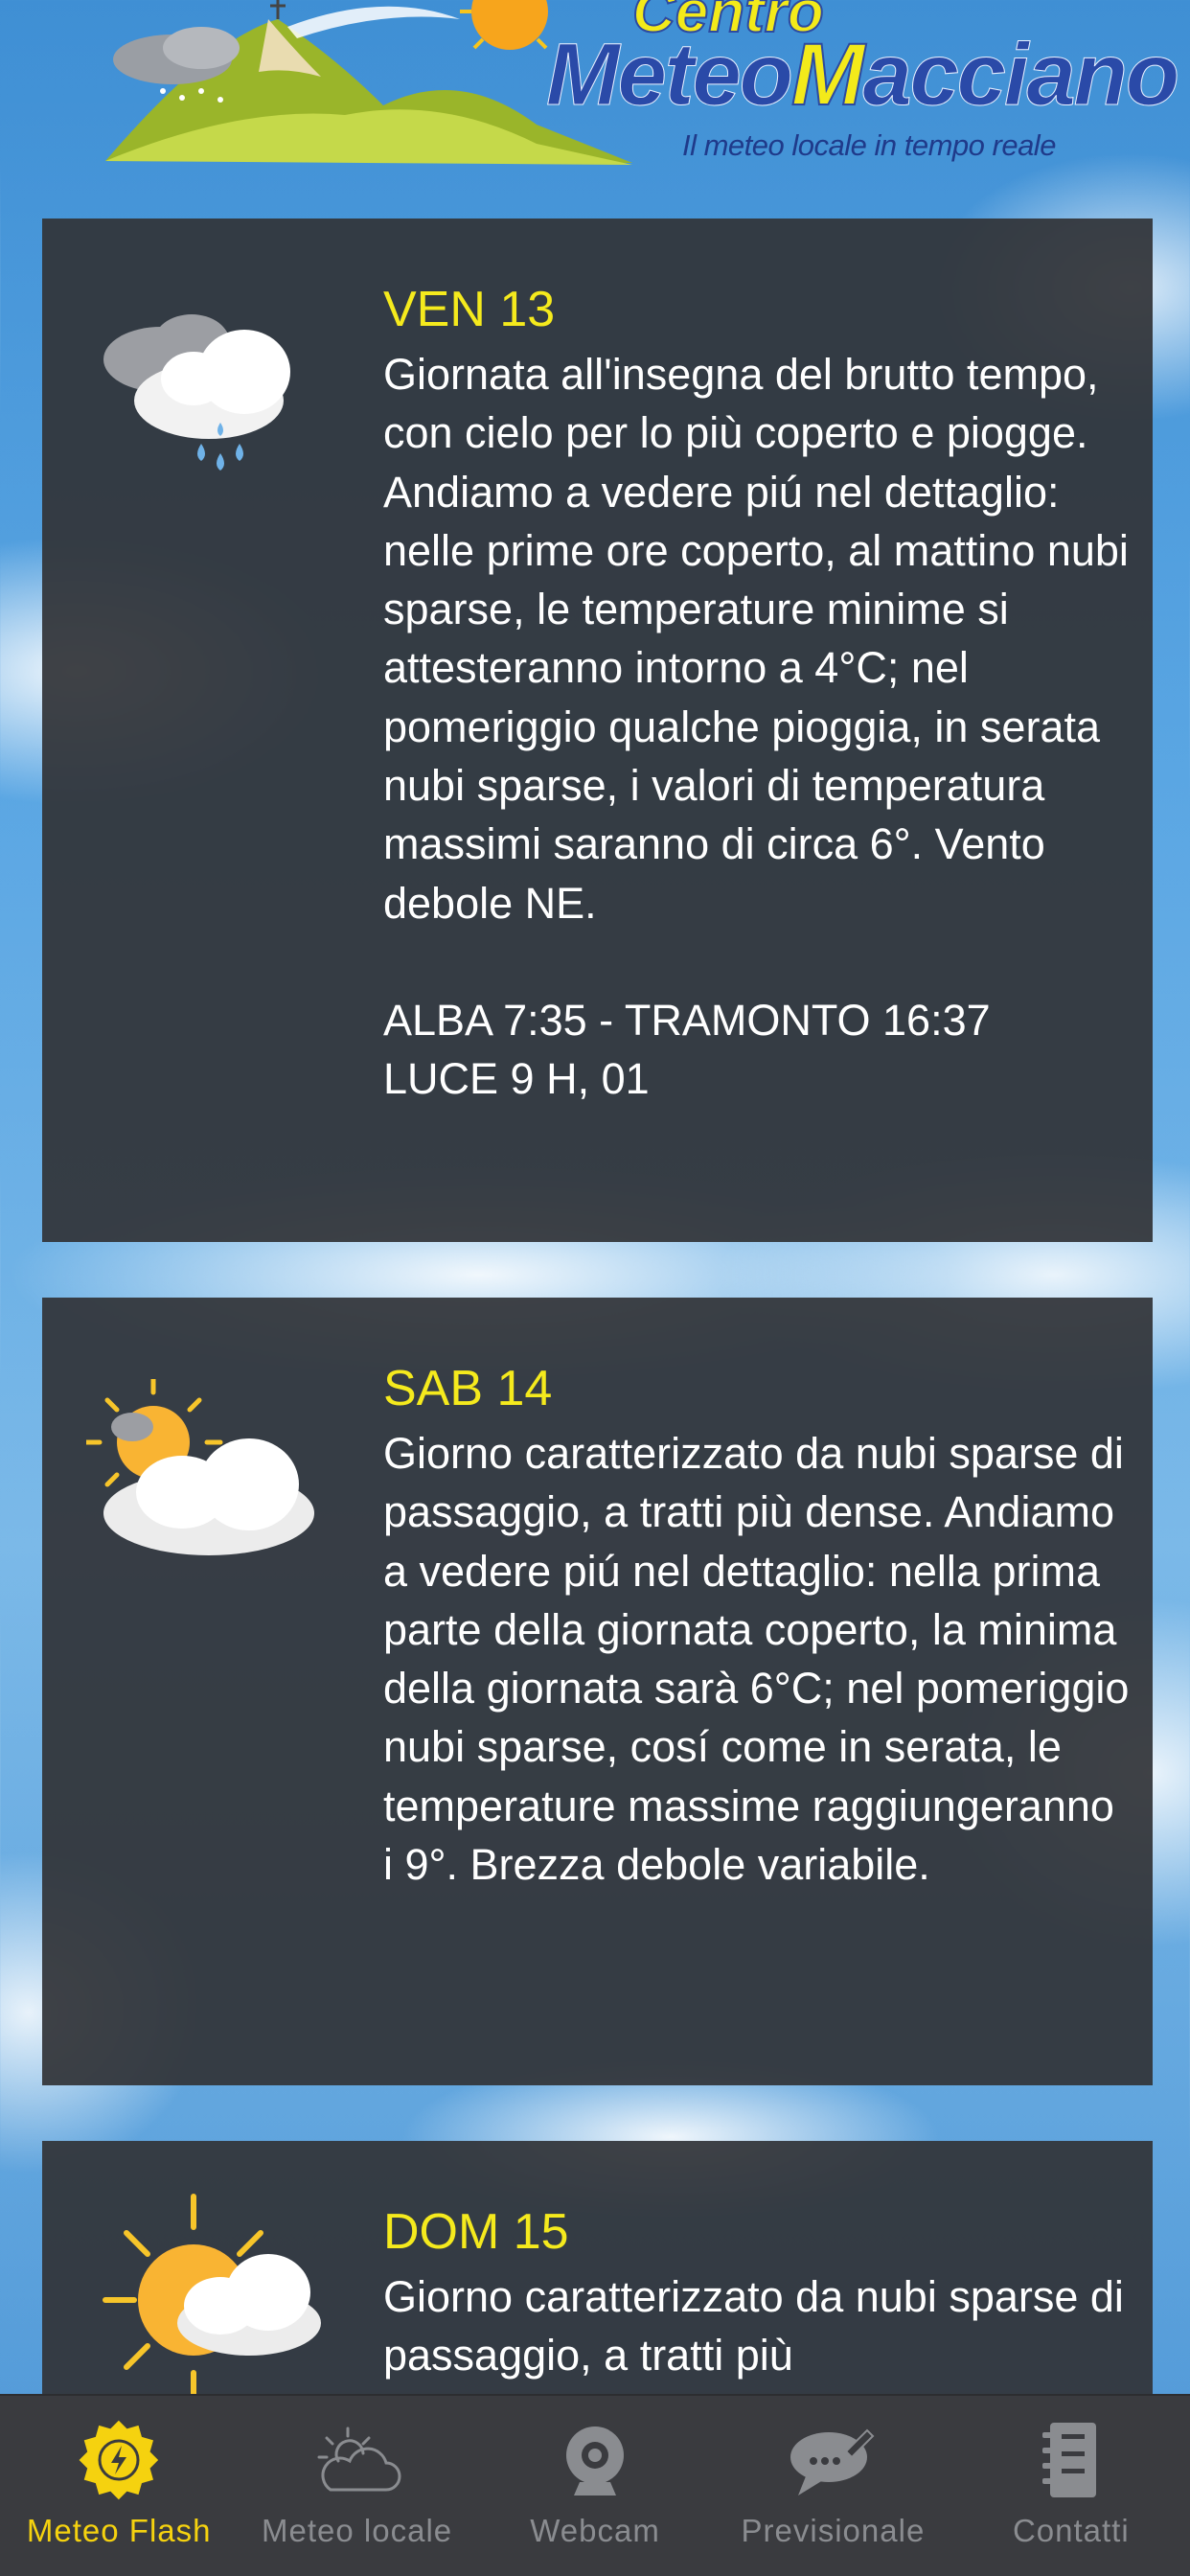  Describe the element at coordinates (470, 309) in the screenshot. I see `day-title: VEN 13` at that location.